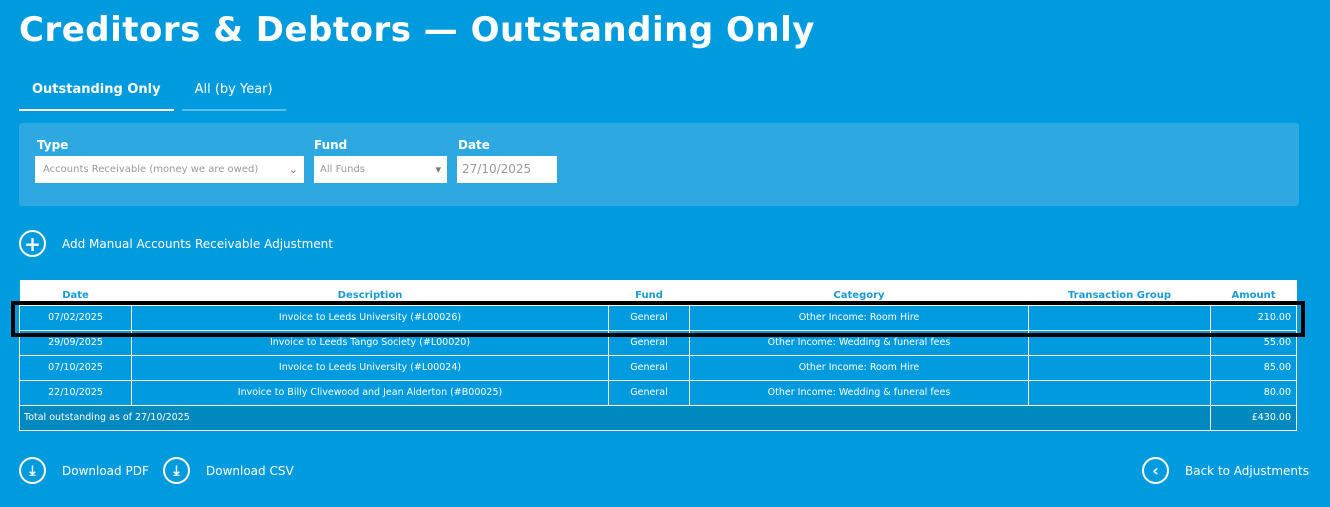  Describe the element at coordinates (331, 145) in the screenshot. I see `fund-label: Fund` at that location.